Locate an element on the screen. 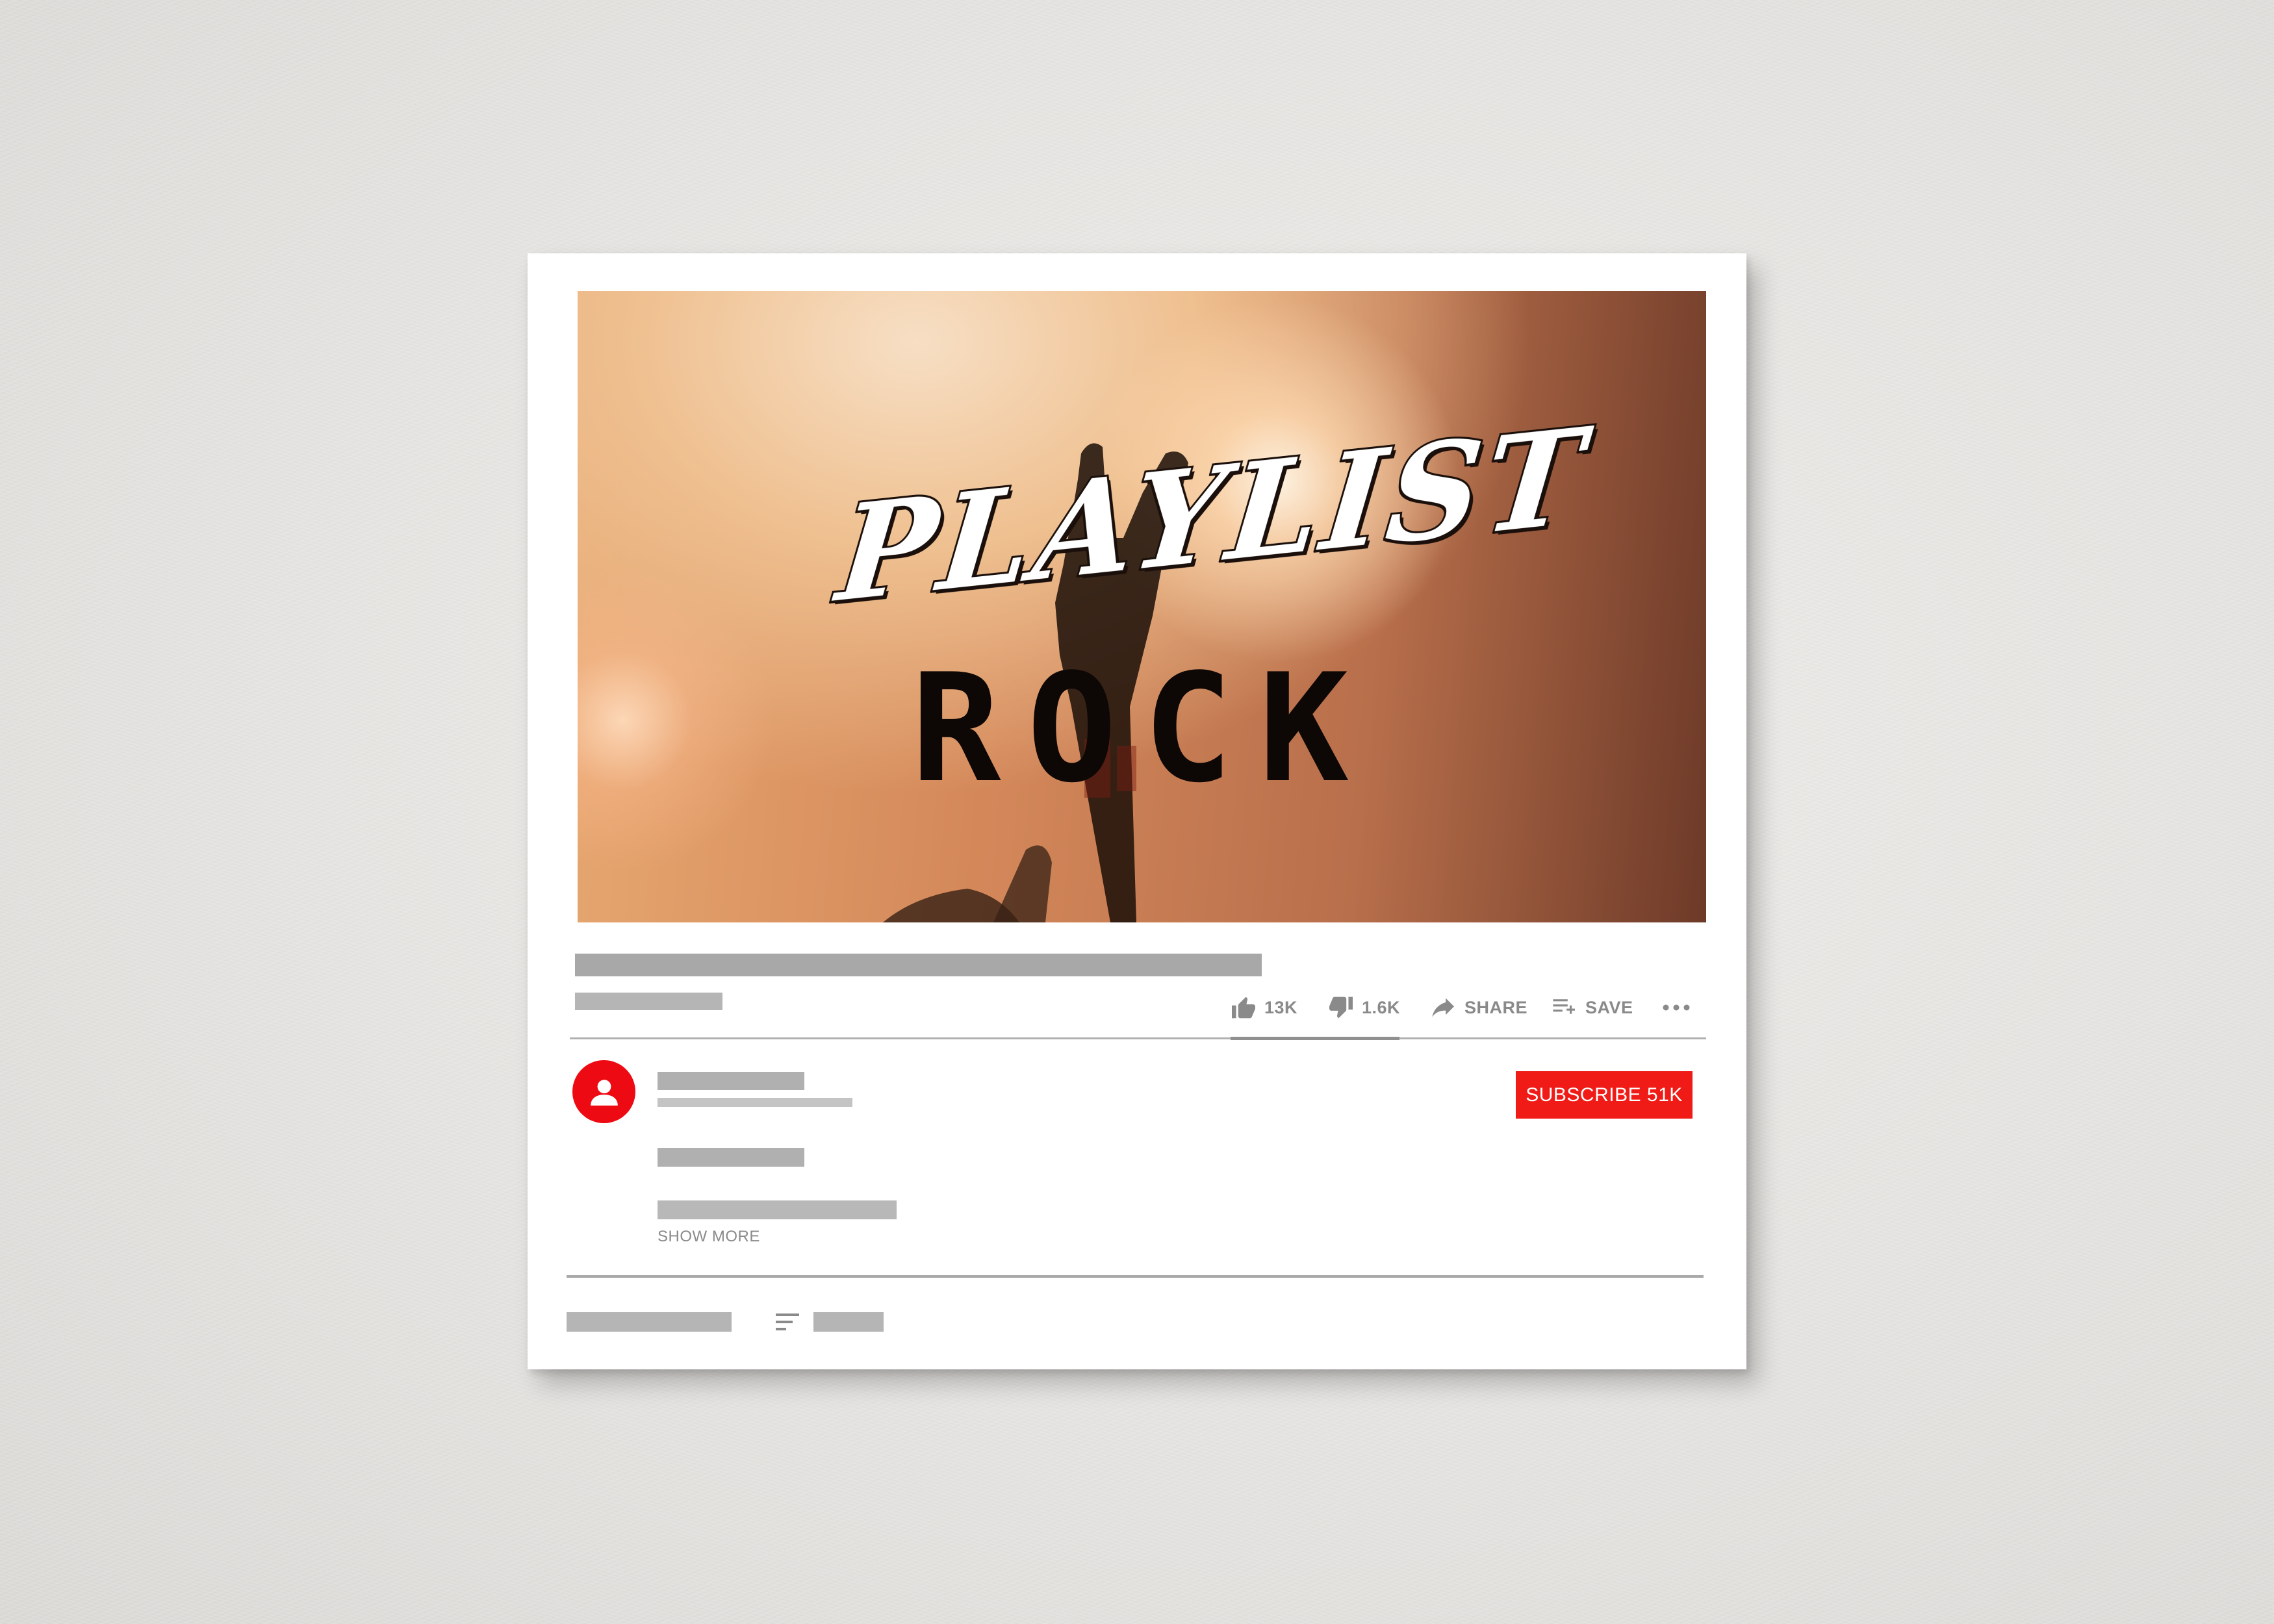 The width and height of the screenshot is (2274, 1624). subscribe-button: SUBSCRIBE 51K is located at coordinates (1604, 1095).